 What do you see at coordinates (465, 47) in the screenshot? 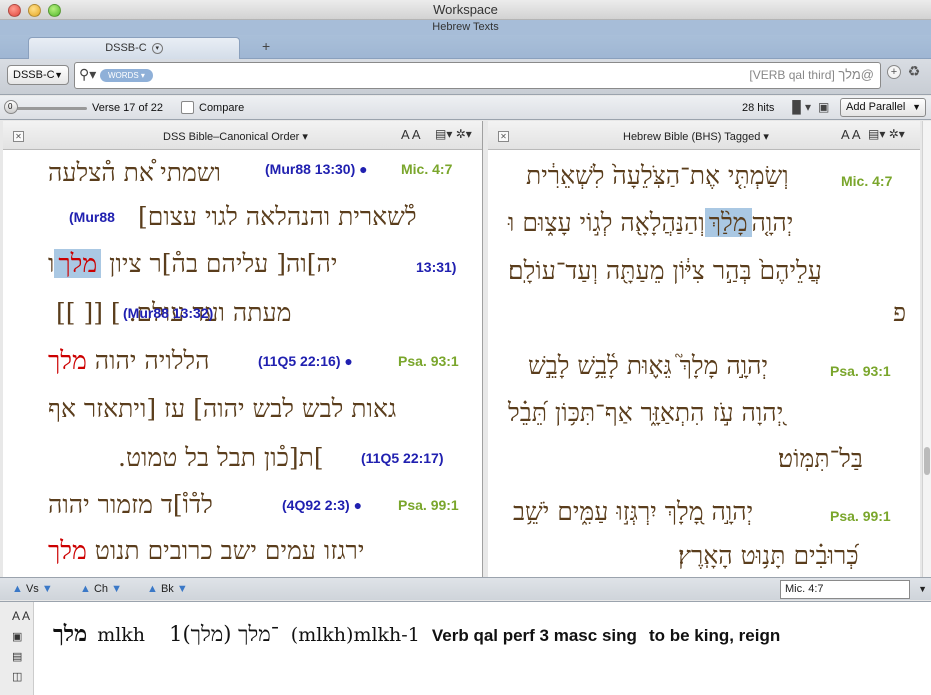
I see `tab-bar: DSSB-C ▾ +` at bounding box center [465, 47].